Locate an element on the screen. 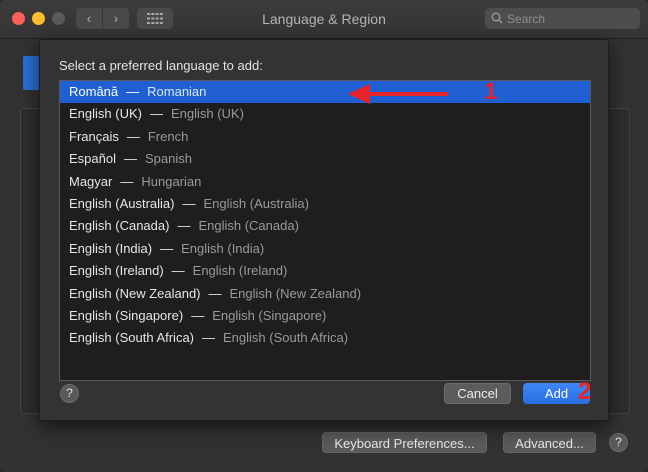 The height and width of the screenshot is (472, 648). language-row-content: Français — French is located at coordinates (128, 137).